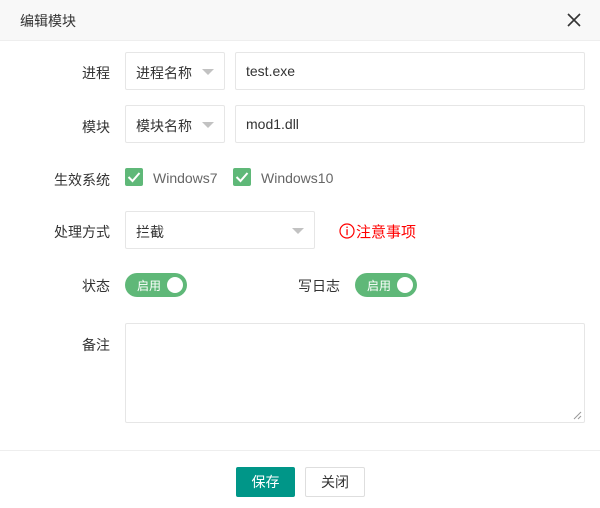  What do you see at coordinates (410, 71) in the screenshot?
I see `process-input: test.exe` at bounding box center [410, 71].